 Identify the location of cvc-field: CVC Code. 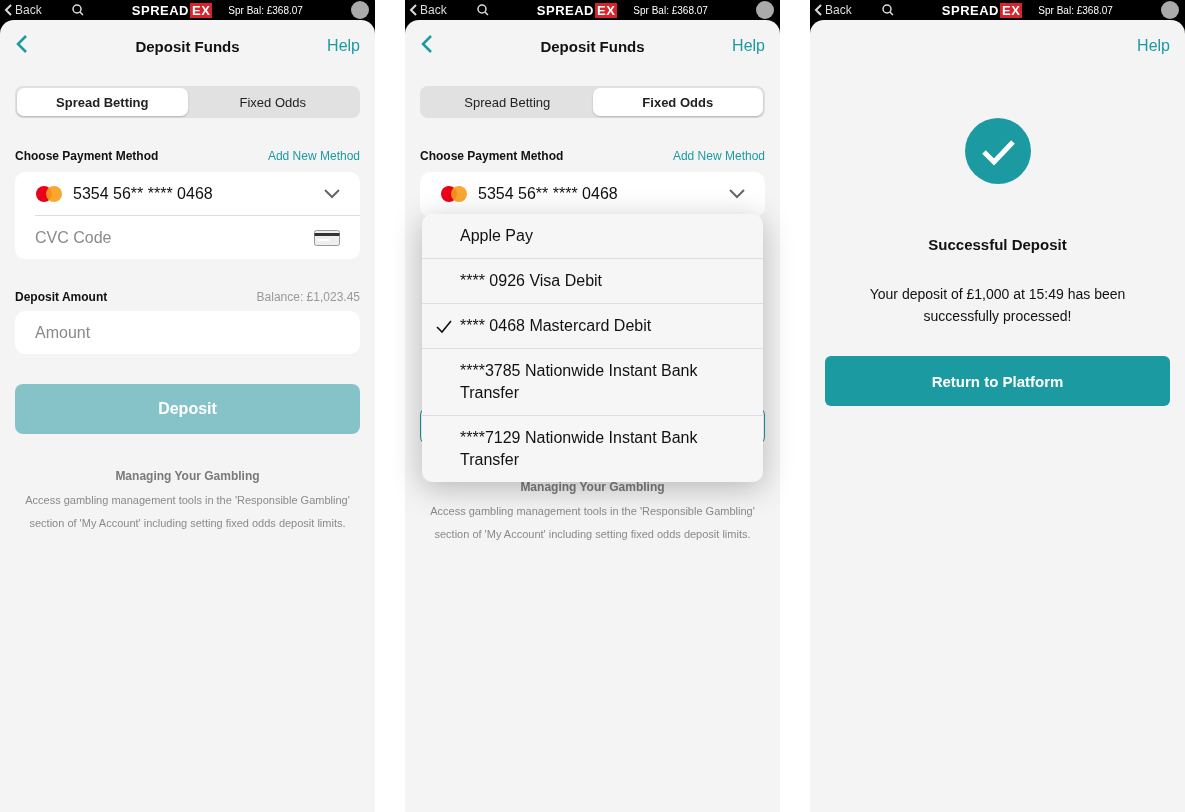
(169, 237).